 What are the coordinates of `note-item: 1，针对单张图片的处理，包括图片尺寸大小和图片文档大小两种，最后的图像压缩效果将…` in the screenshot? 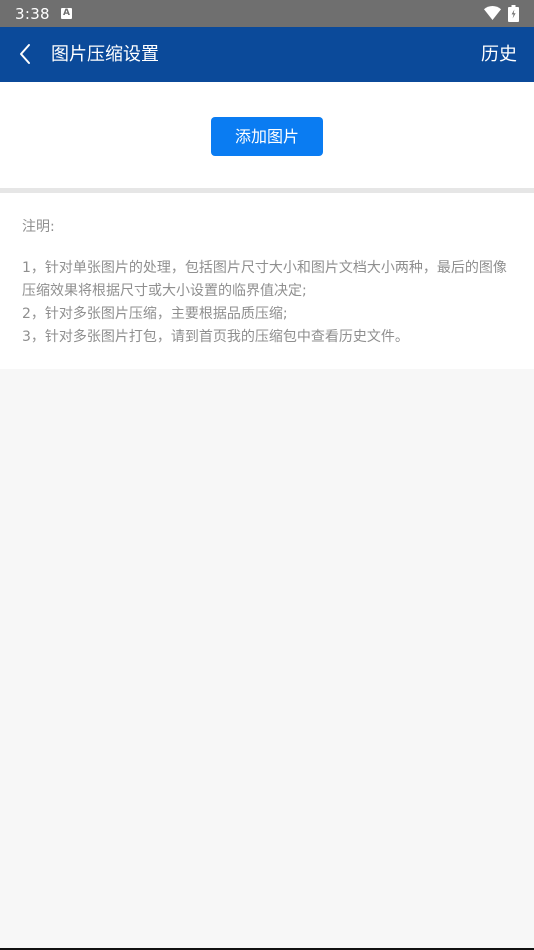 It's located at (264, 279).